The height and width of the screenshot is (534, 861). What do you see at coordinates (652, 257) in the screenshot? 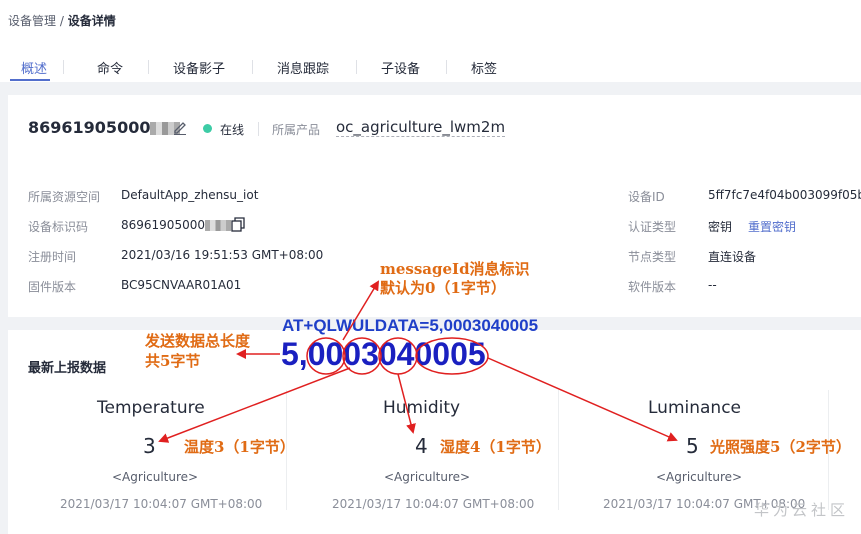
I see `node-type-label: 节点类型` at bounding box center [652, 257].